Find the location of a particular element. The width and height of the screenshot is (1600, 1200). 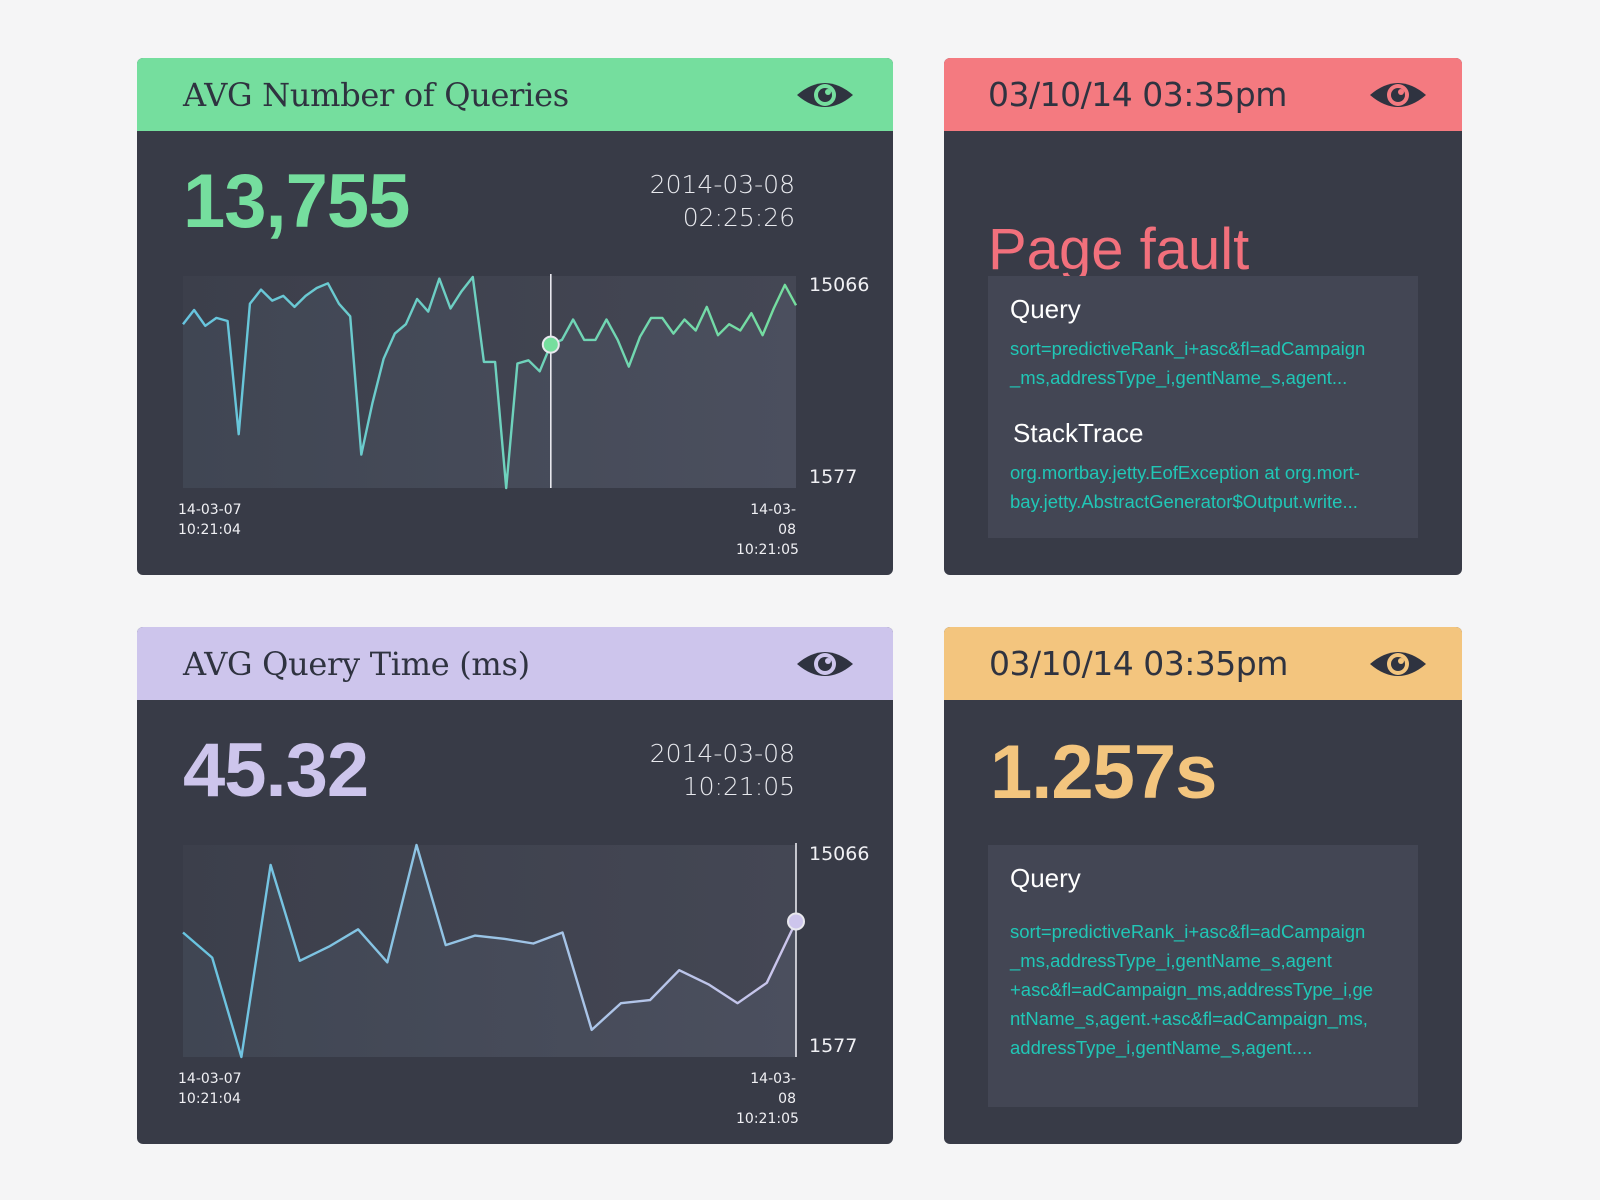

slow-query-header: 03/10/14 03:35pm is located at coordinates (1203, 663).